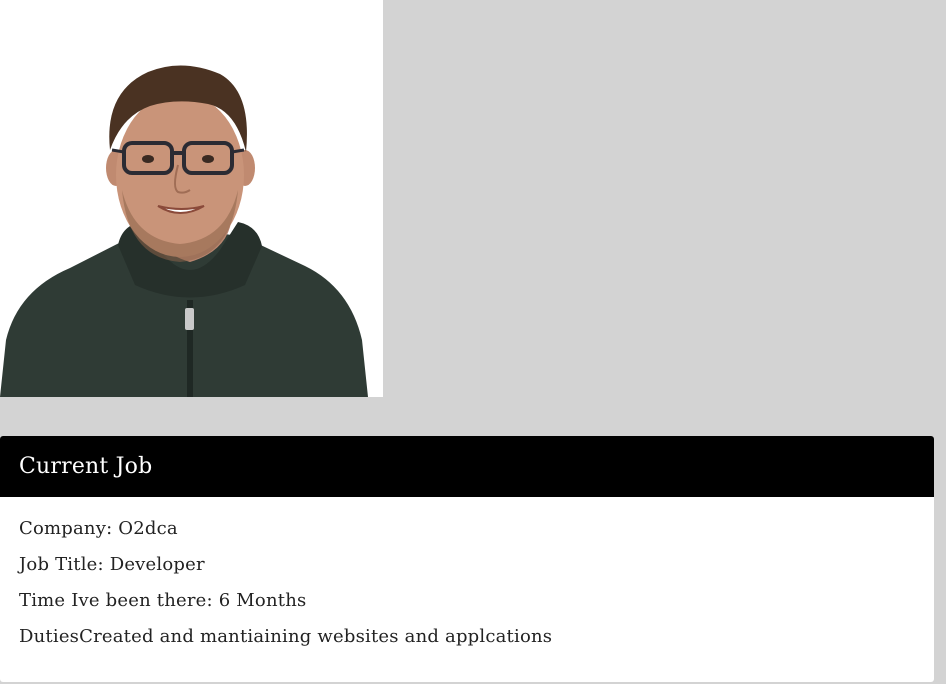  I want to click on current-job-header: Current Job, so click(467, 466).